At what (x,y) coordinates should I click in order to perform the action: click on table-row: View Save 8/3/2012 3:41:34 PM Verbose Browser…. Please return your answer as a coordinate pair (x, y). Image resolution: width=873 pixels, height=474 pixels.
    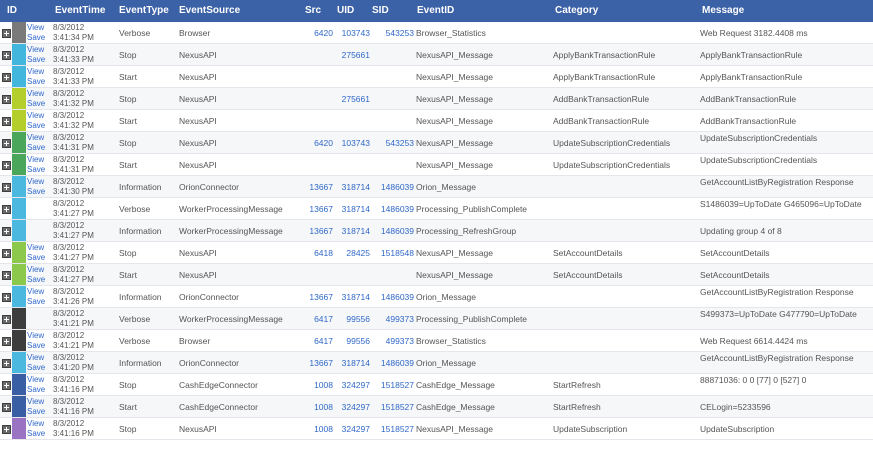
    Looking at the image, I should click on (436, 33).